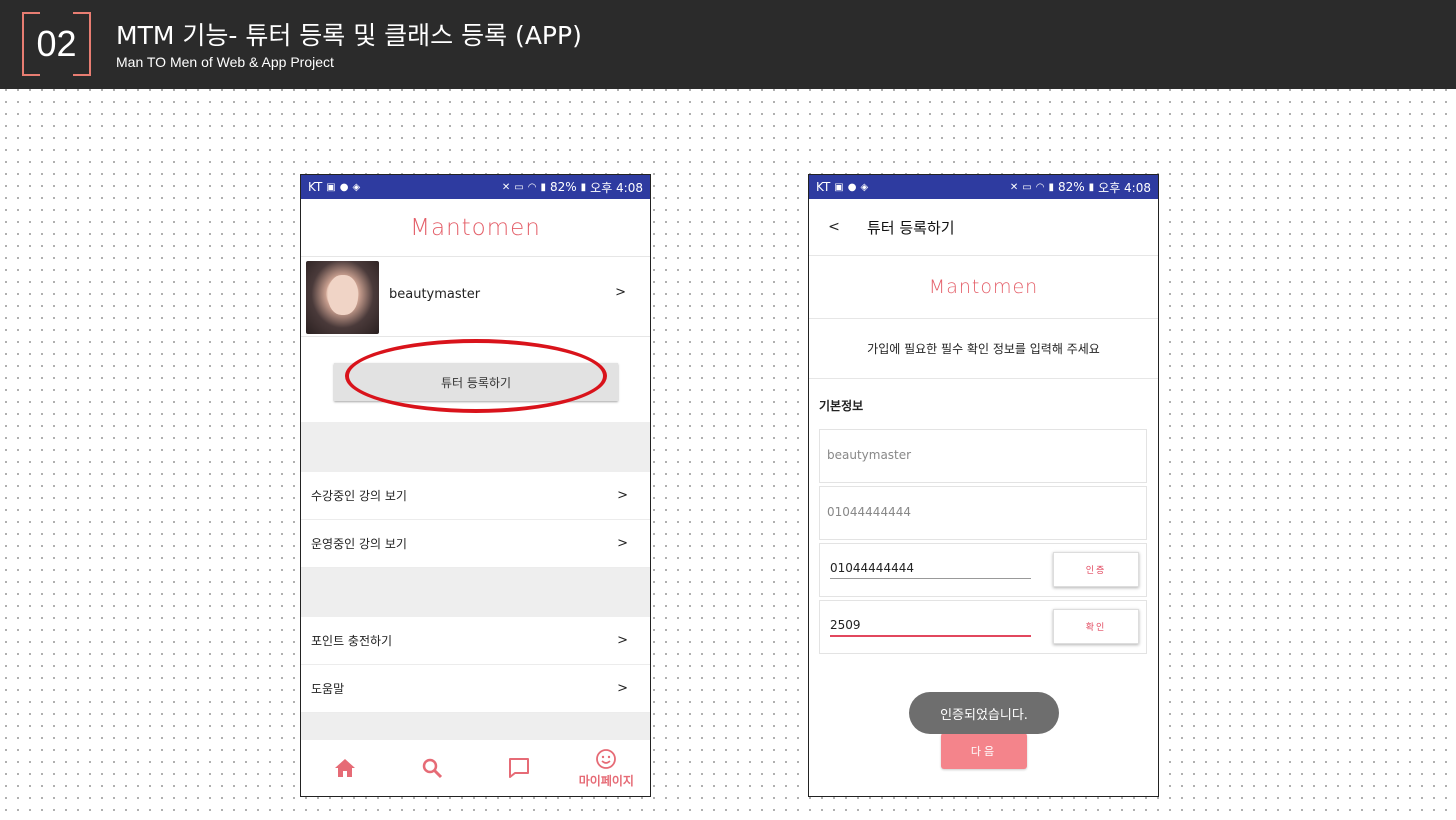 Image resolution: width=1456 pixels, height=820 pixels. Describe the element at coordinates (930, 570) in the screenshot. I see `phone-input: 01044444444` at that location.